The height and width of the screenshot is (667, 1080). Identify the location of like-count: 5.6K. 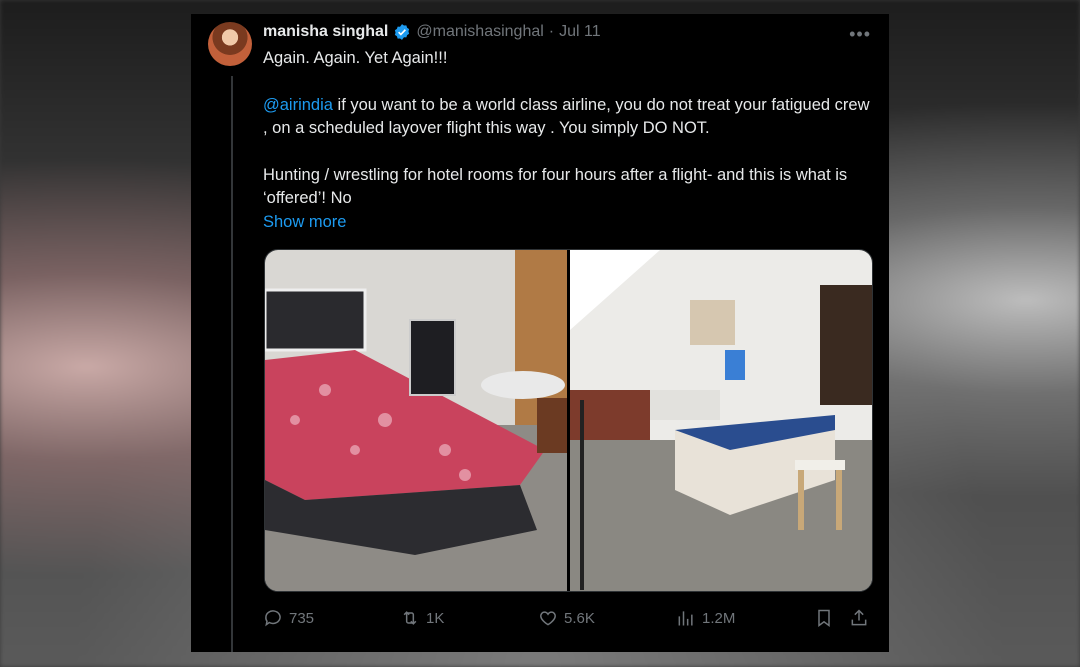
(579, 618).